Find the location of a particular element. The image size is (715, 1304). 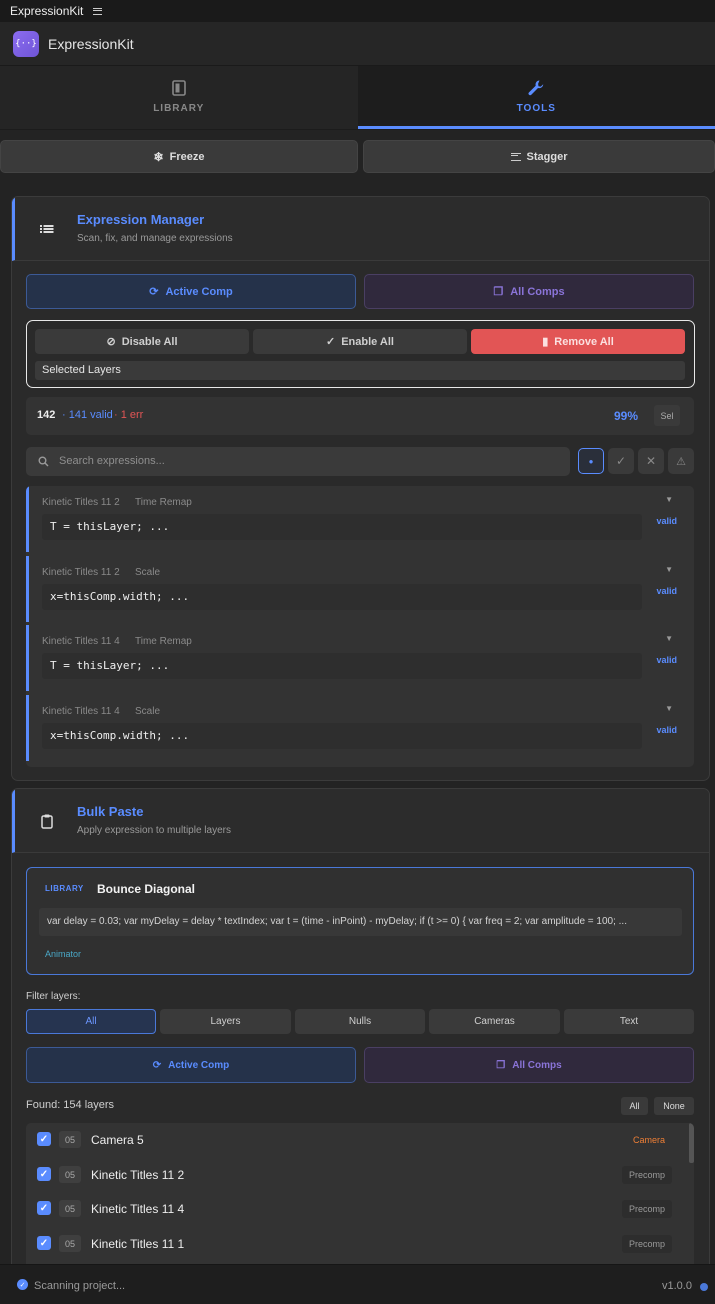

tab-tools-label: TOOLS is located at coordinates (536, 108).